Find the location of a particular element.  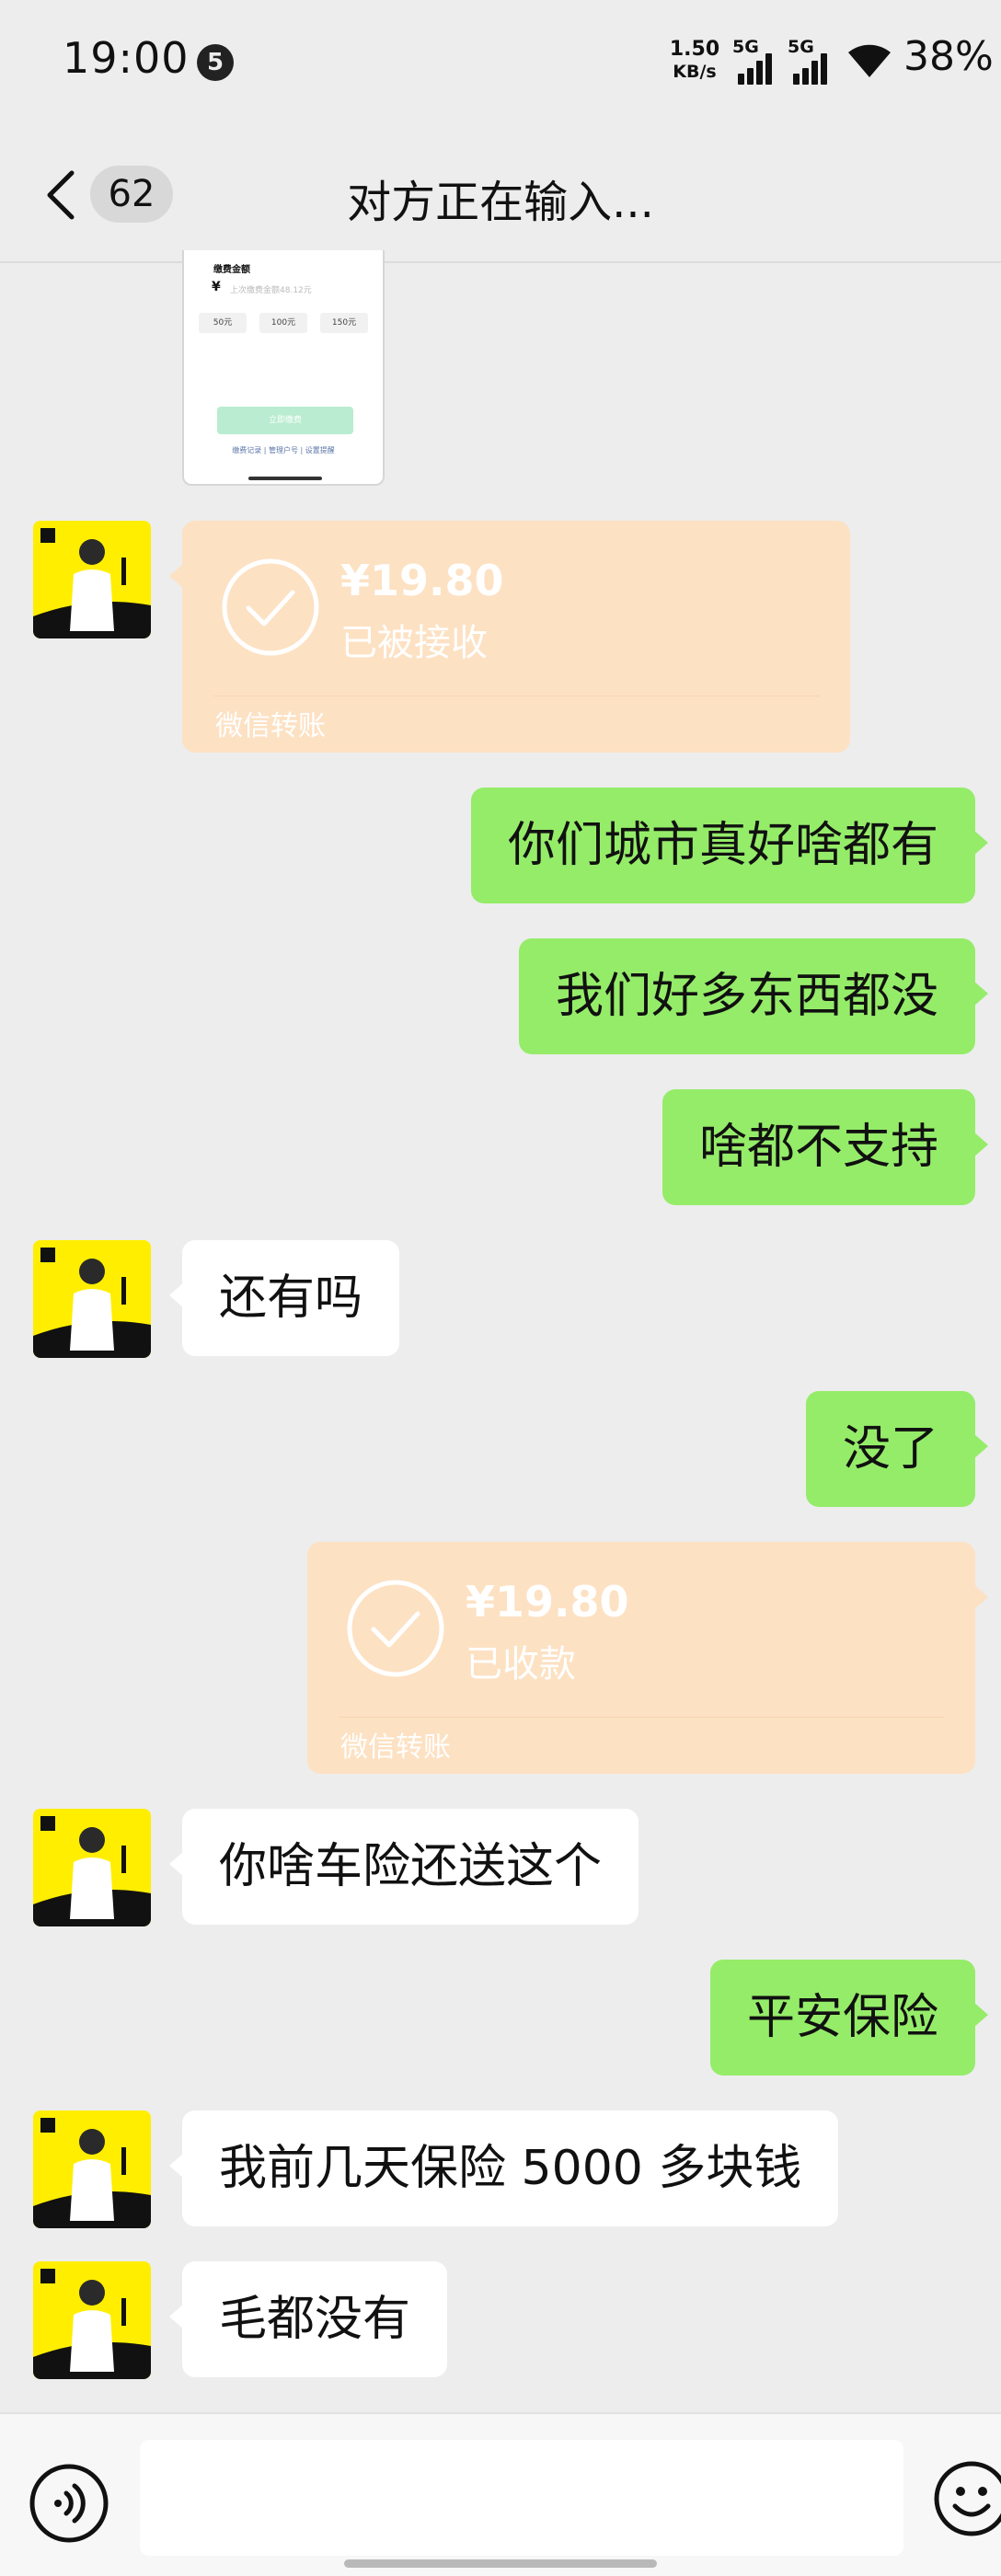

amount-chip: 150元 is located at coordinates (344, 323).